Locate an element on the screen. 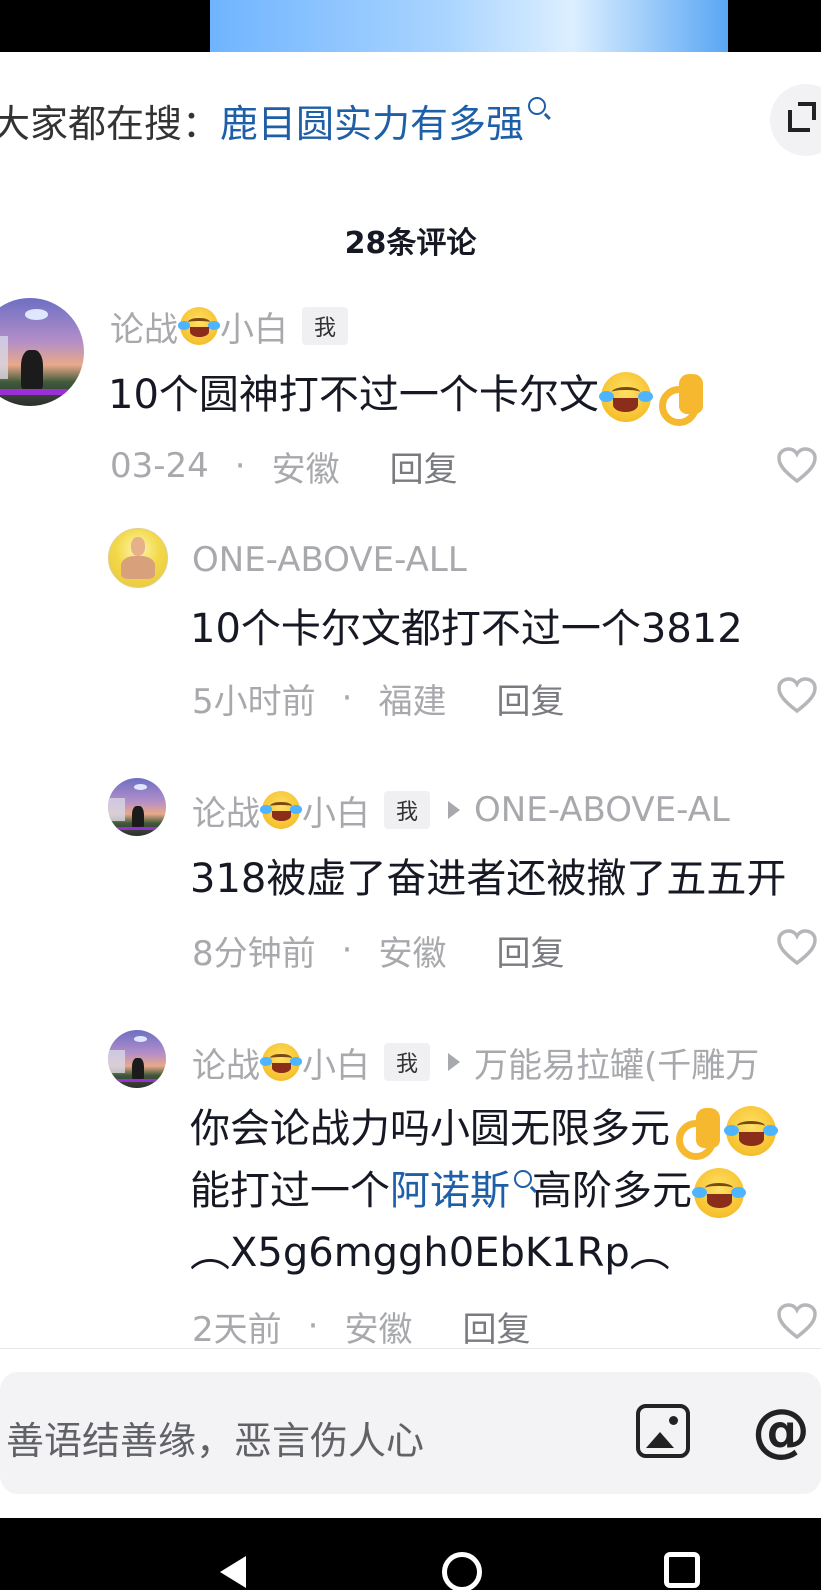  comment-username: ONE-ABOVE-ALL is located at coordinates (329, 560).